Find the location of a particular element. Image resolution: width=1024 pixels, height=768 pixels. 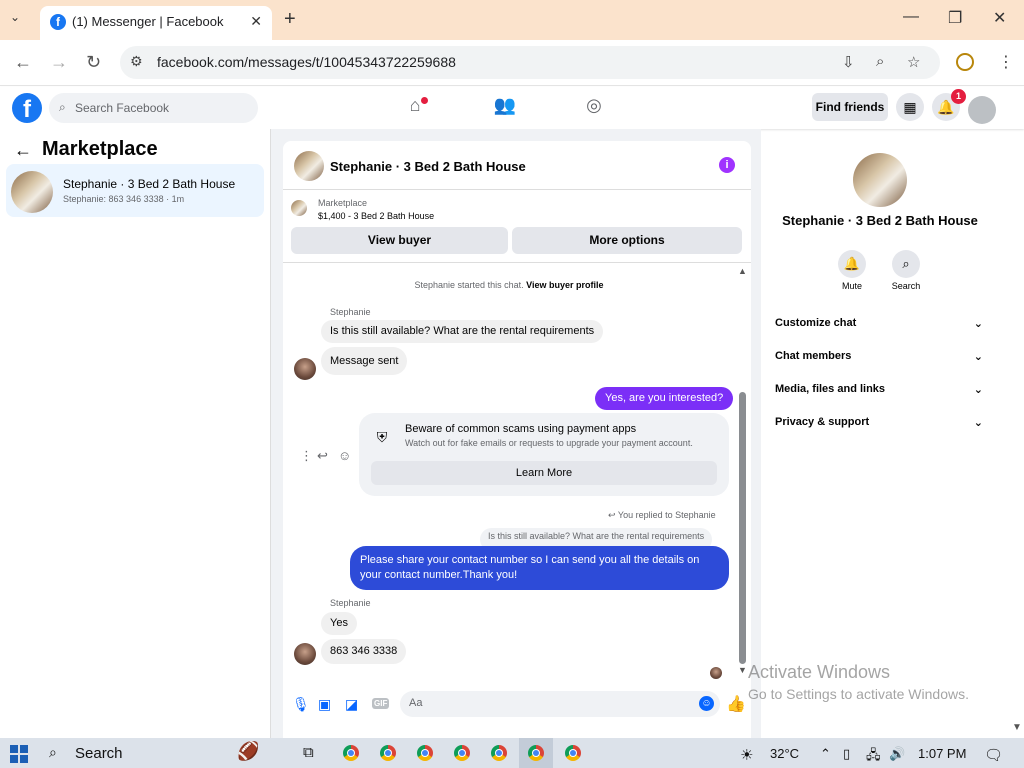

bookmark-star-icon: ☆ is located at coordinates (913, 62).